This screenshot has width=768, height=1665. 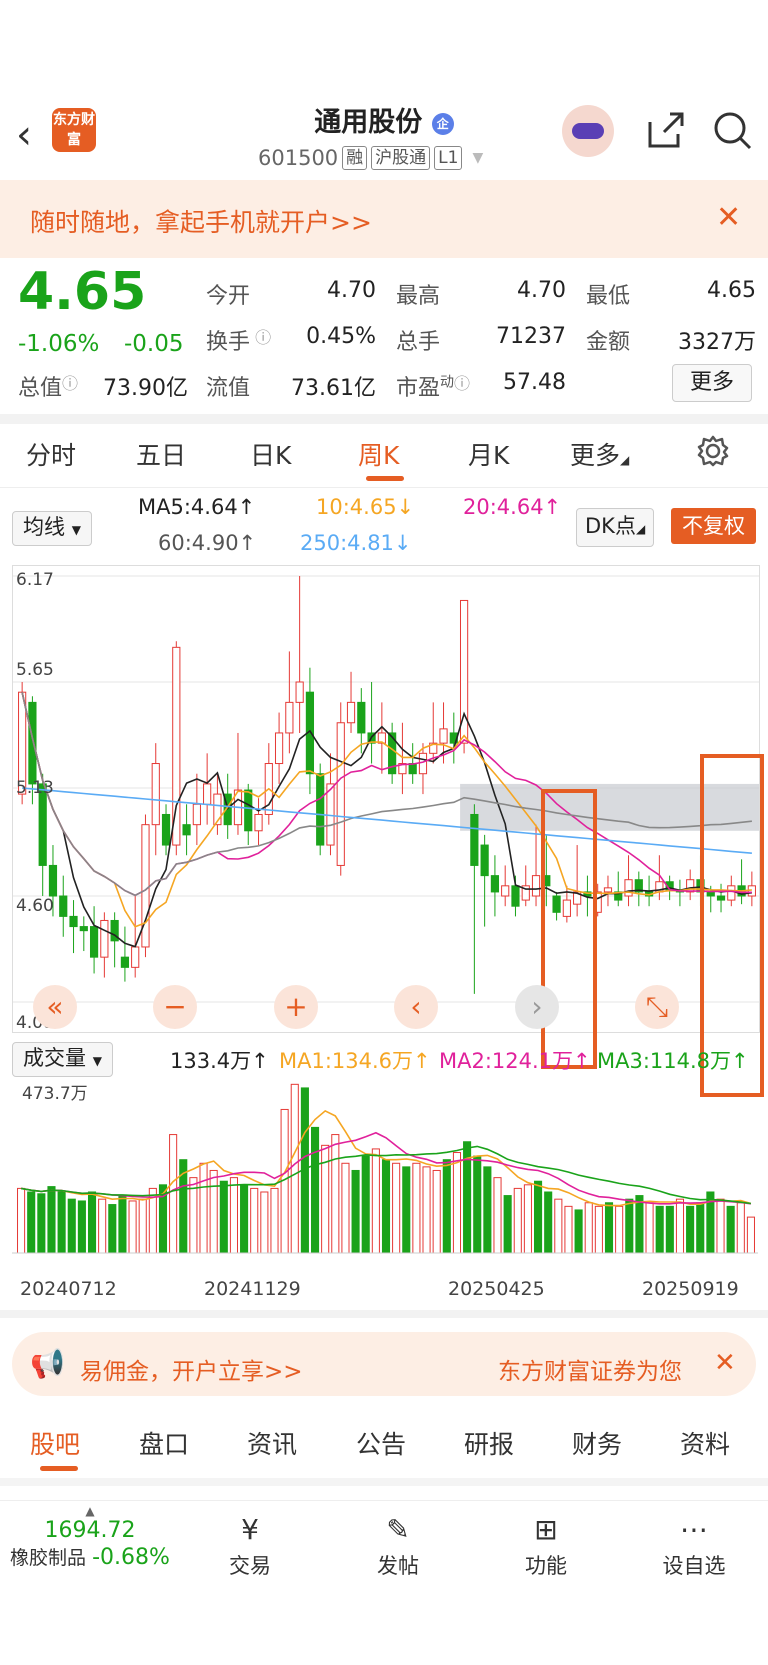 What do you see at coordinates (713, 453) in the screenshot?
I see `settings-gear-icon` at bounding box center [713, 453].